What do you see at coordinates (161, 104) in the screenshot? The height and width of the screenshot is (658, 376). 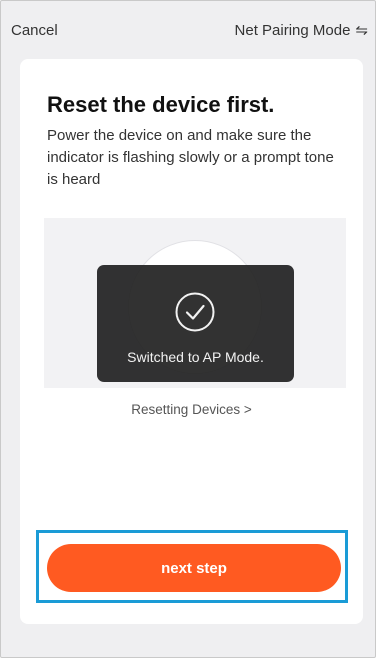 I see `page-title: Reset the device first.` at bounding box center [161, 104].